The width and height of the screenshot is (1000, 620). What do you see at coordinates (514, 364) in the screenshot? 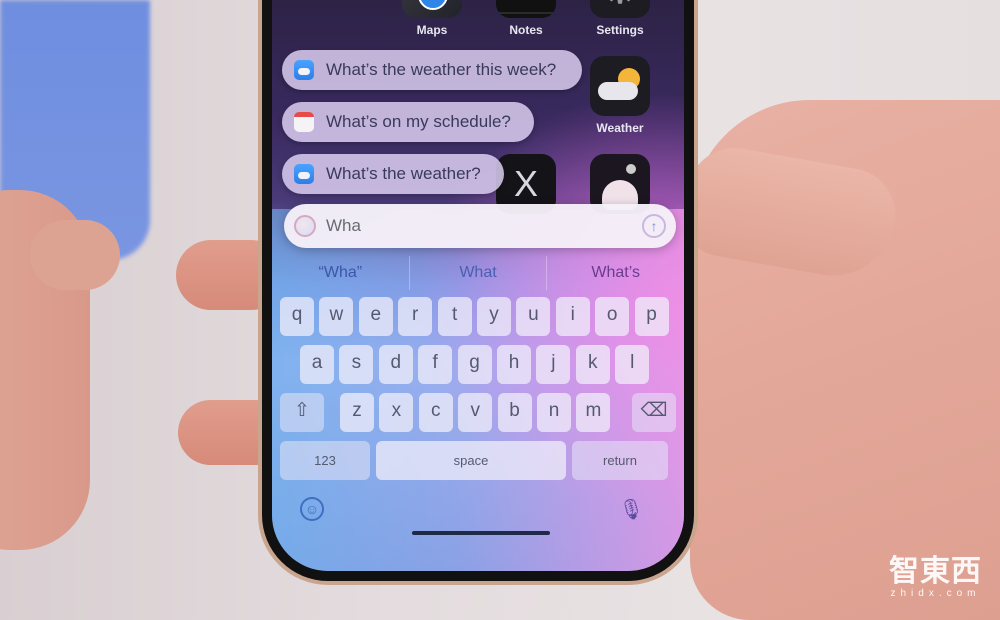
I see `key-h: h` at bounding box center [514, 364].